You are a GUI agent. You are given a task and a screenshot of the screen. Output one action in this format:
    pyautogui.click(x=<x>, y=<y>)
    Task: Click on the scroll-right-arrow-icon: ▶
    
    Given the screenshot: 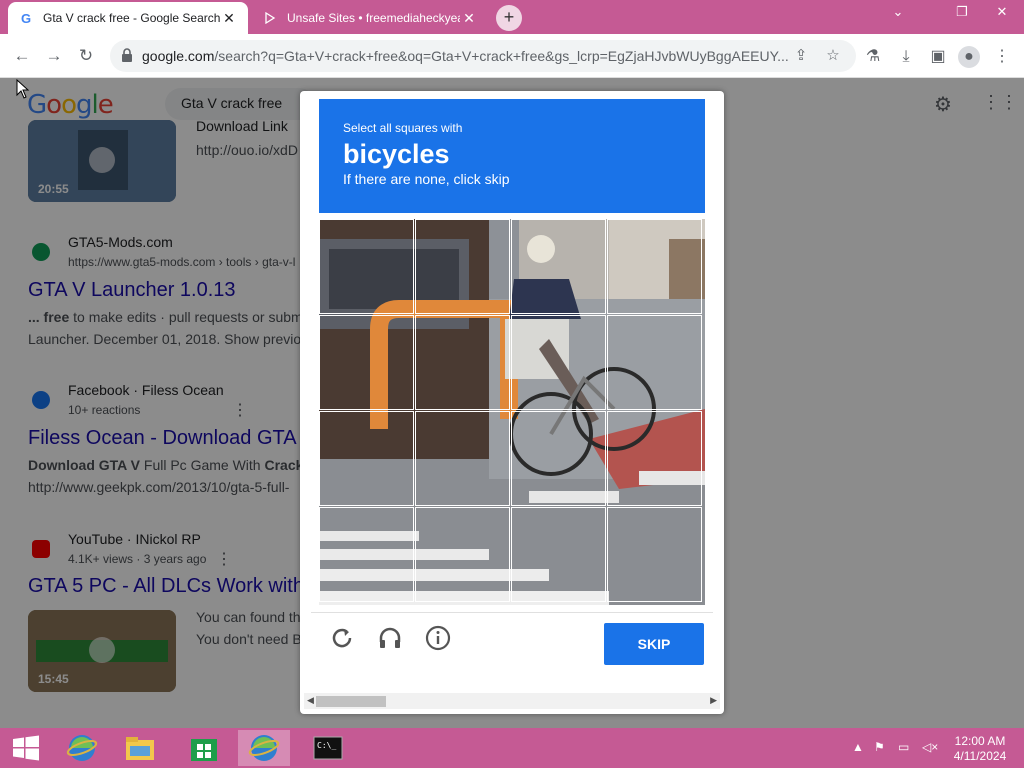 What is the action you would take?
    pyautogui.click(x=713, y=700)
    